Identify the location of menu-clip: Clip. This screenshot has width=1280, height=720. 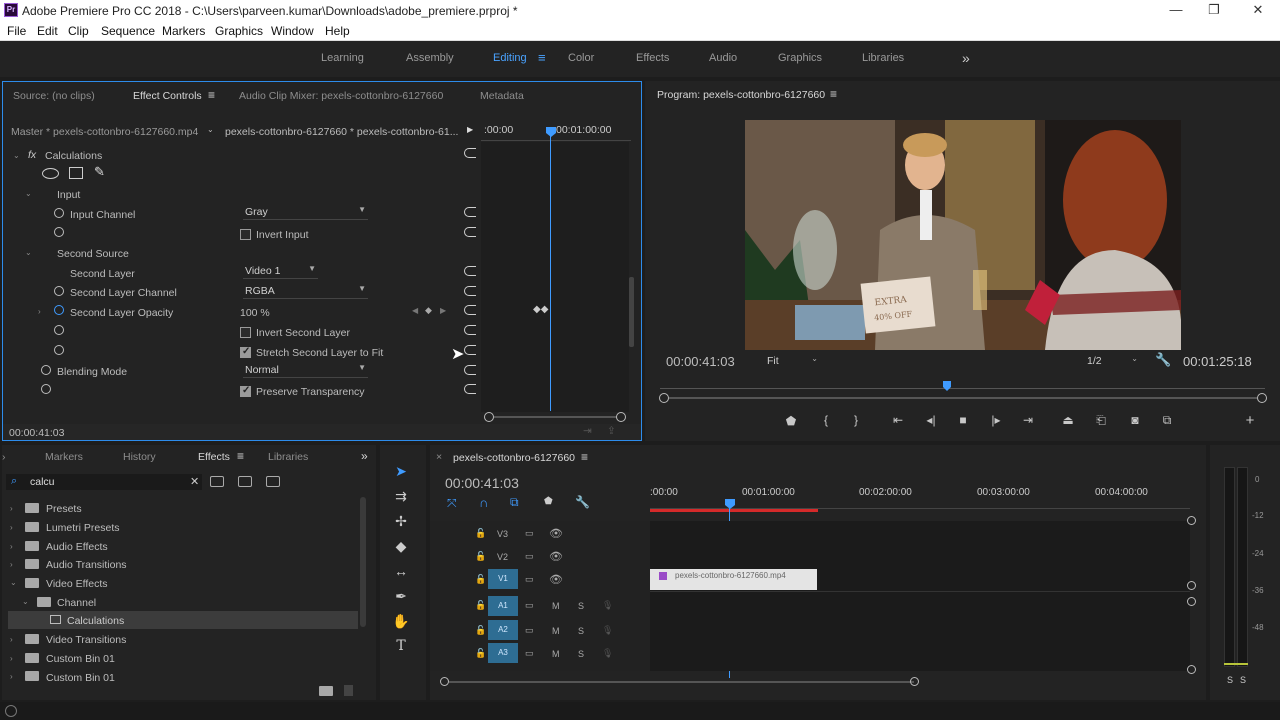
(78, 31).